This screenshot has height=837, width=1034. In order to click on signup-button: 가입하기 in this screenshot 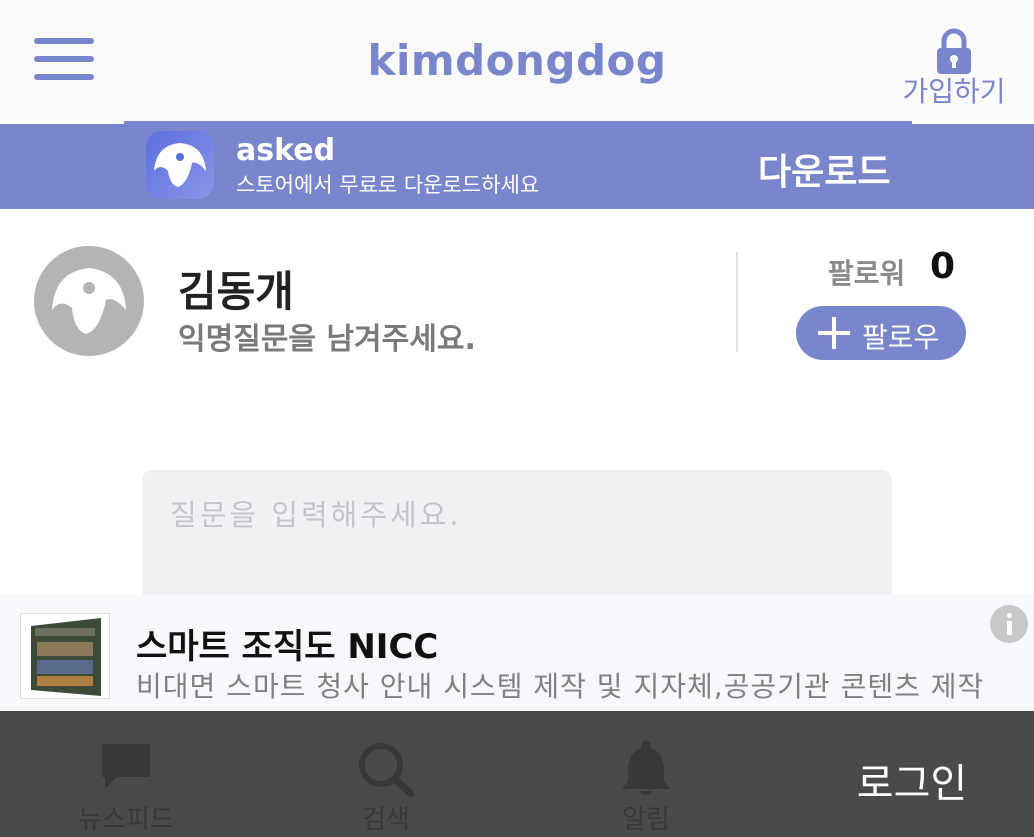, I will do `click(954, 71)`.